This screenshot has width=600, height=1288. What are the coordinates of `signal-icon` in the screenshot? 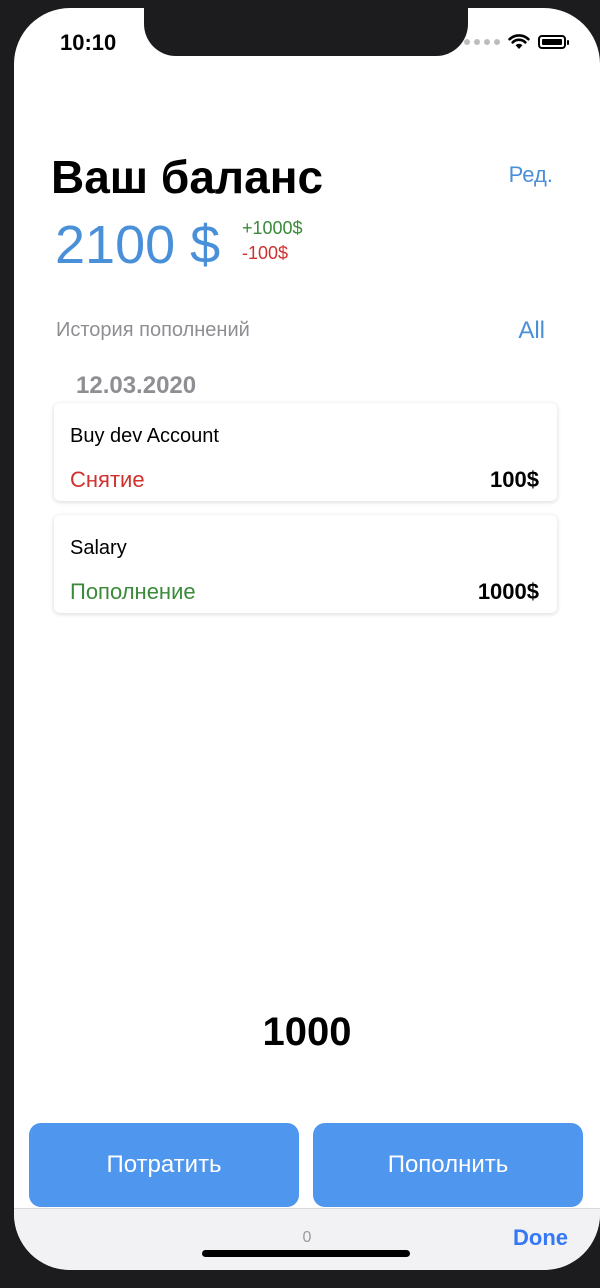 It's located at (482, 42).